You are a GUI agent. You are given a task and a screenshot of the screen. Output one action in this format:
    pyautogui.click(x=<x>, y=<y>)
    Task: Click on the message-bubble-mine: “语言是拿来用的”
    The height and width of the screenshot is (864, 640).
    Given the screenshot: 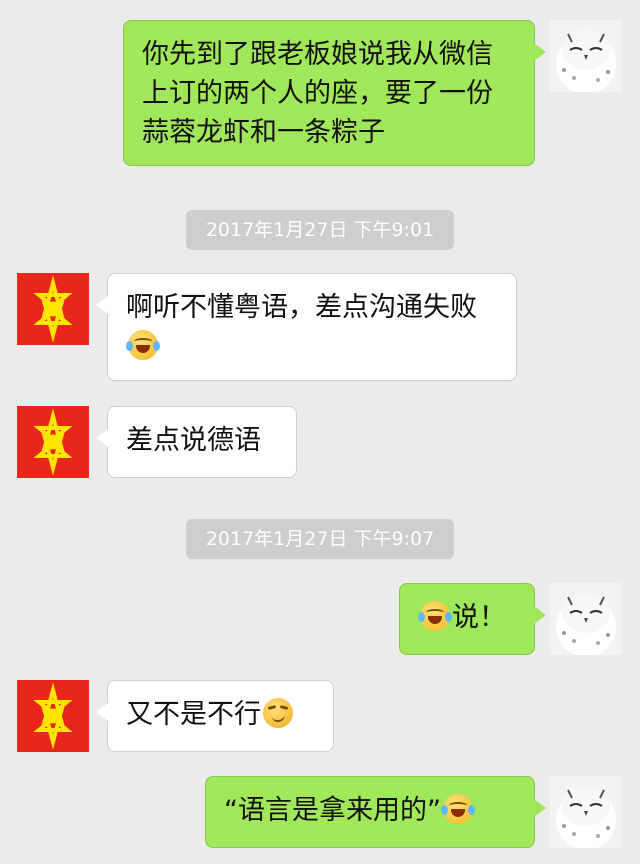 What is the action you would take?
    pyautogui.click(x=375, y=812)
    